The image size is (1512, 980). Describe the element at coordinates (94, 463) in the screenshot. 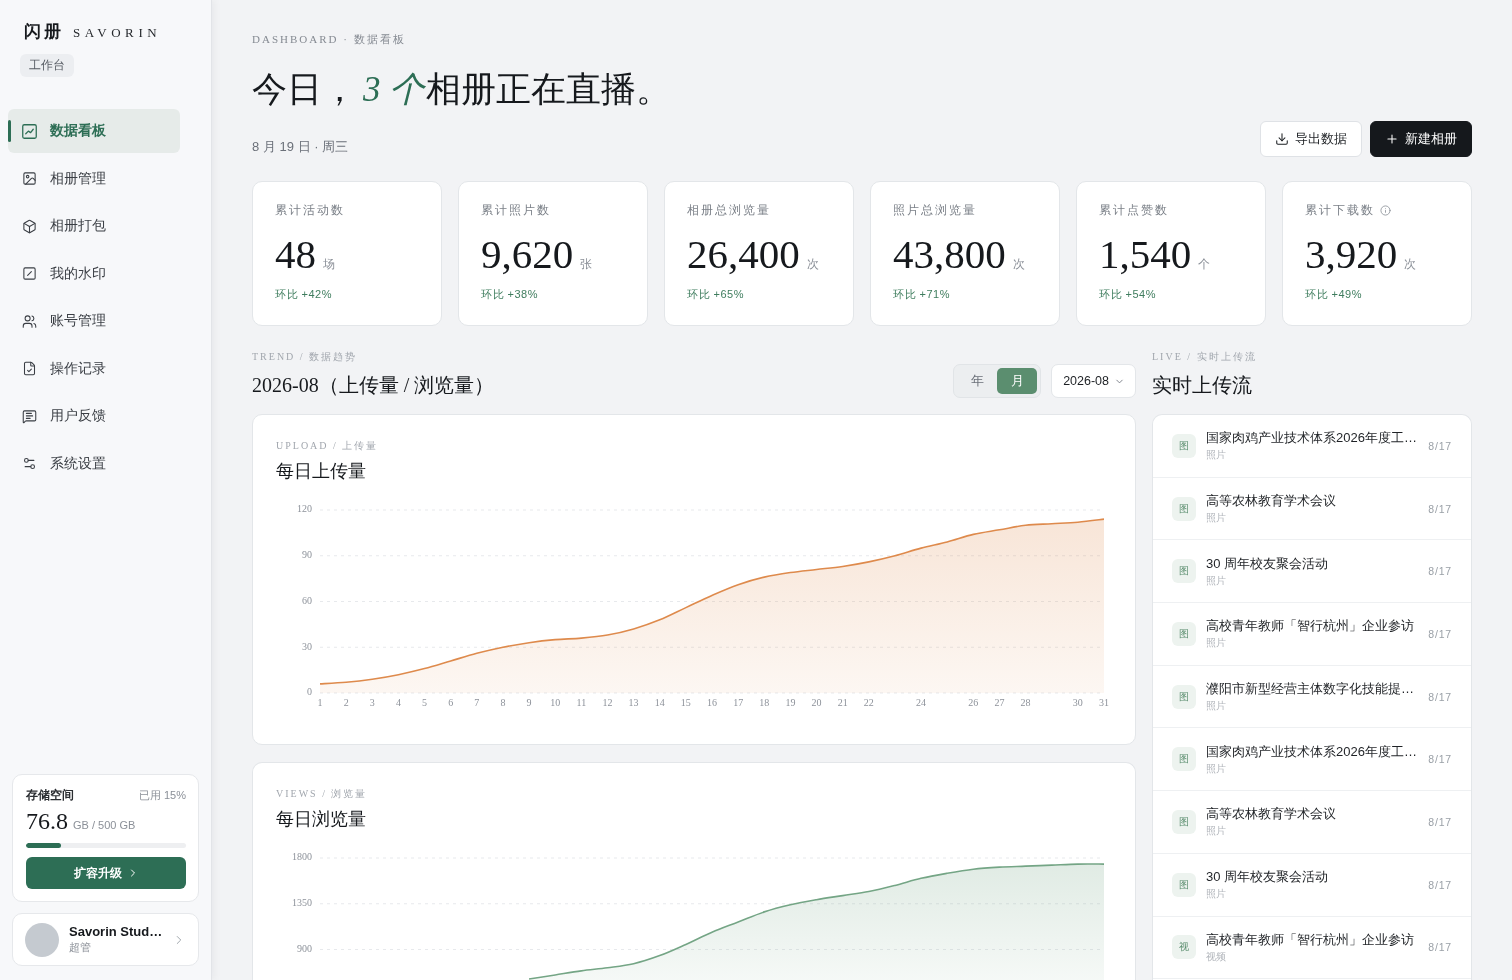

I see `nav-item: 系统设置` at that location.